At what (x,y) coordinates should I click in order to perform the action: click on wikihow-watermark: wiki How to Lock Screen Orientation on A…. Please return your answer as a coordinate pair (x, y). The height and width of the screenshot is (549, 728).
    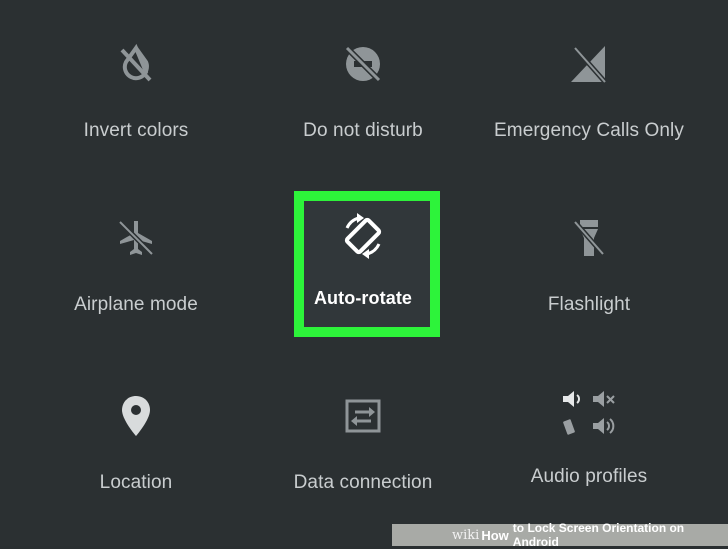
    Looking at the image, I should click on (560, 535).